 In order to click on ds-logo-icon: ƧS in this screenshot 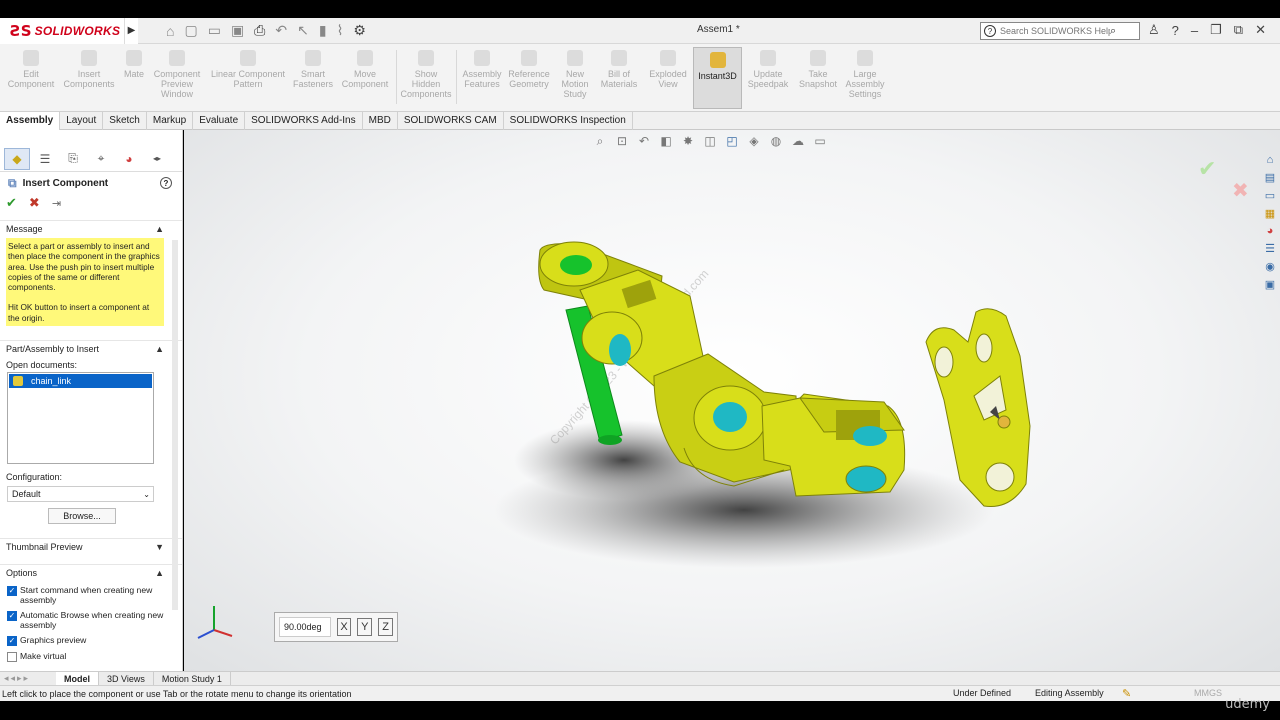, I will do `click(21, 30)`.